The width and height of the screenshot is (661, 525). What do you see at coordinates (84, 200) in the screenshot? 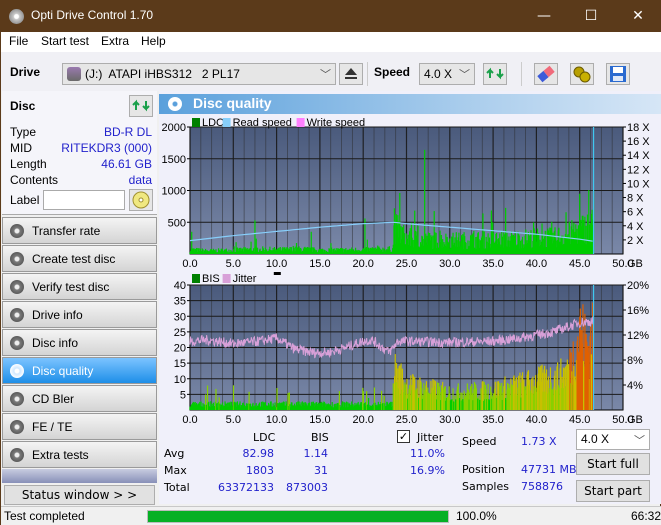
I see `disc-label-input` at bounding box center [84, 200].